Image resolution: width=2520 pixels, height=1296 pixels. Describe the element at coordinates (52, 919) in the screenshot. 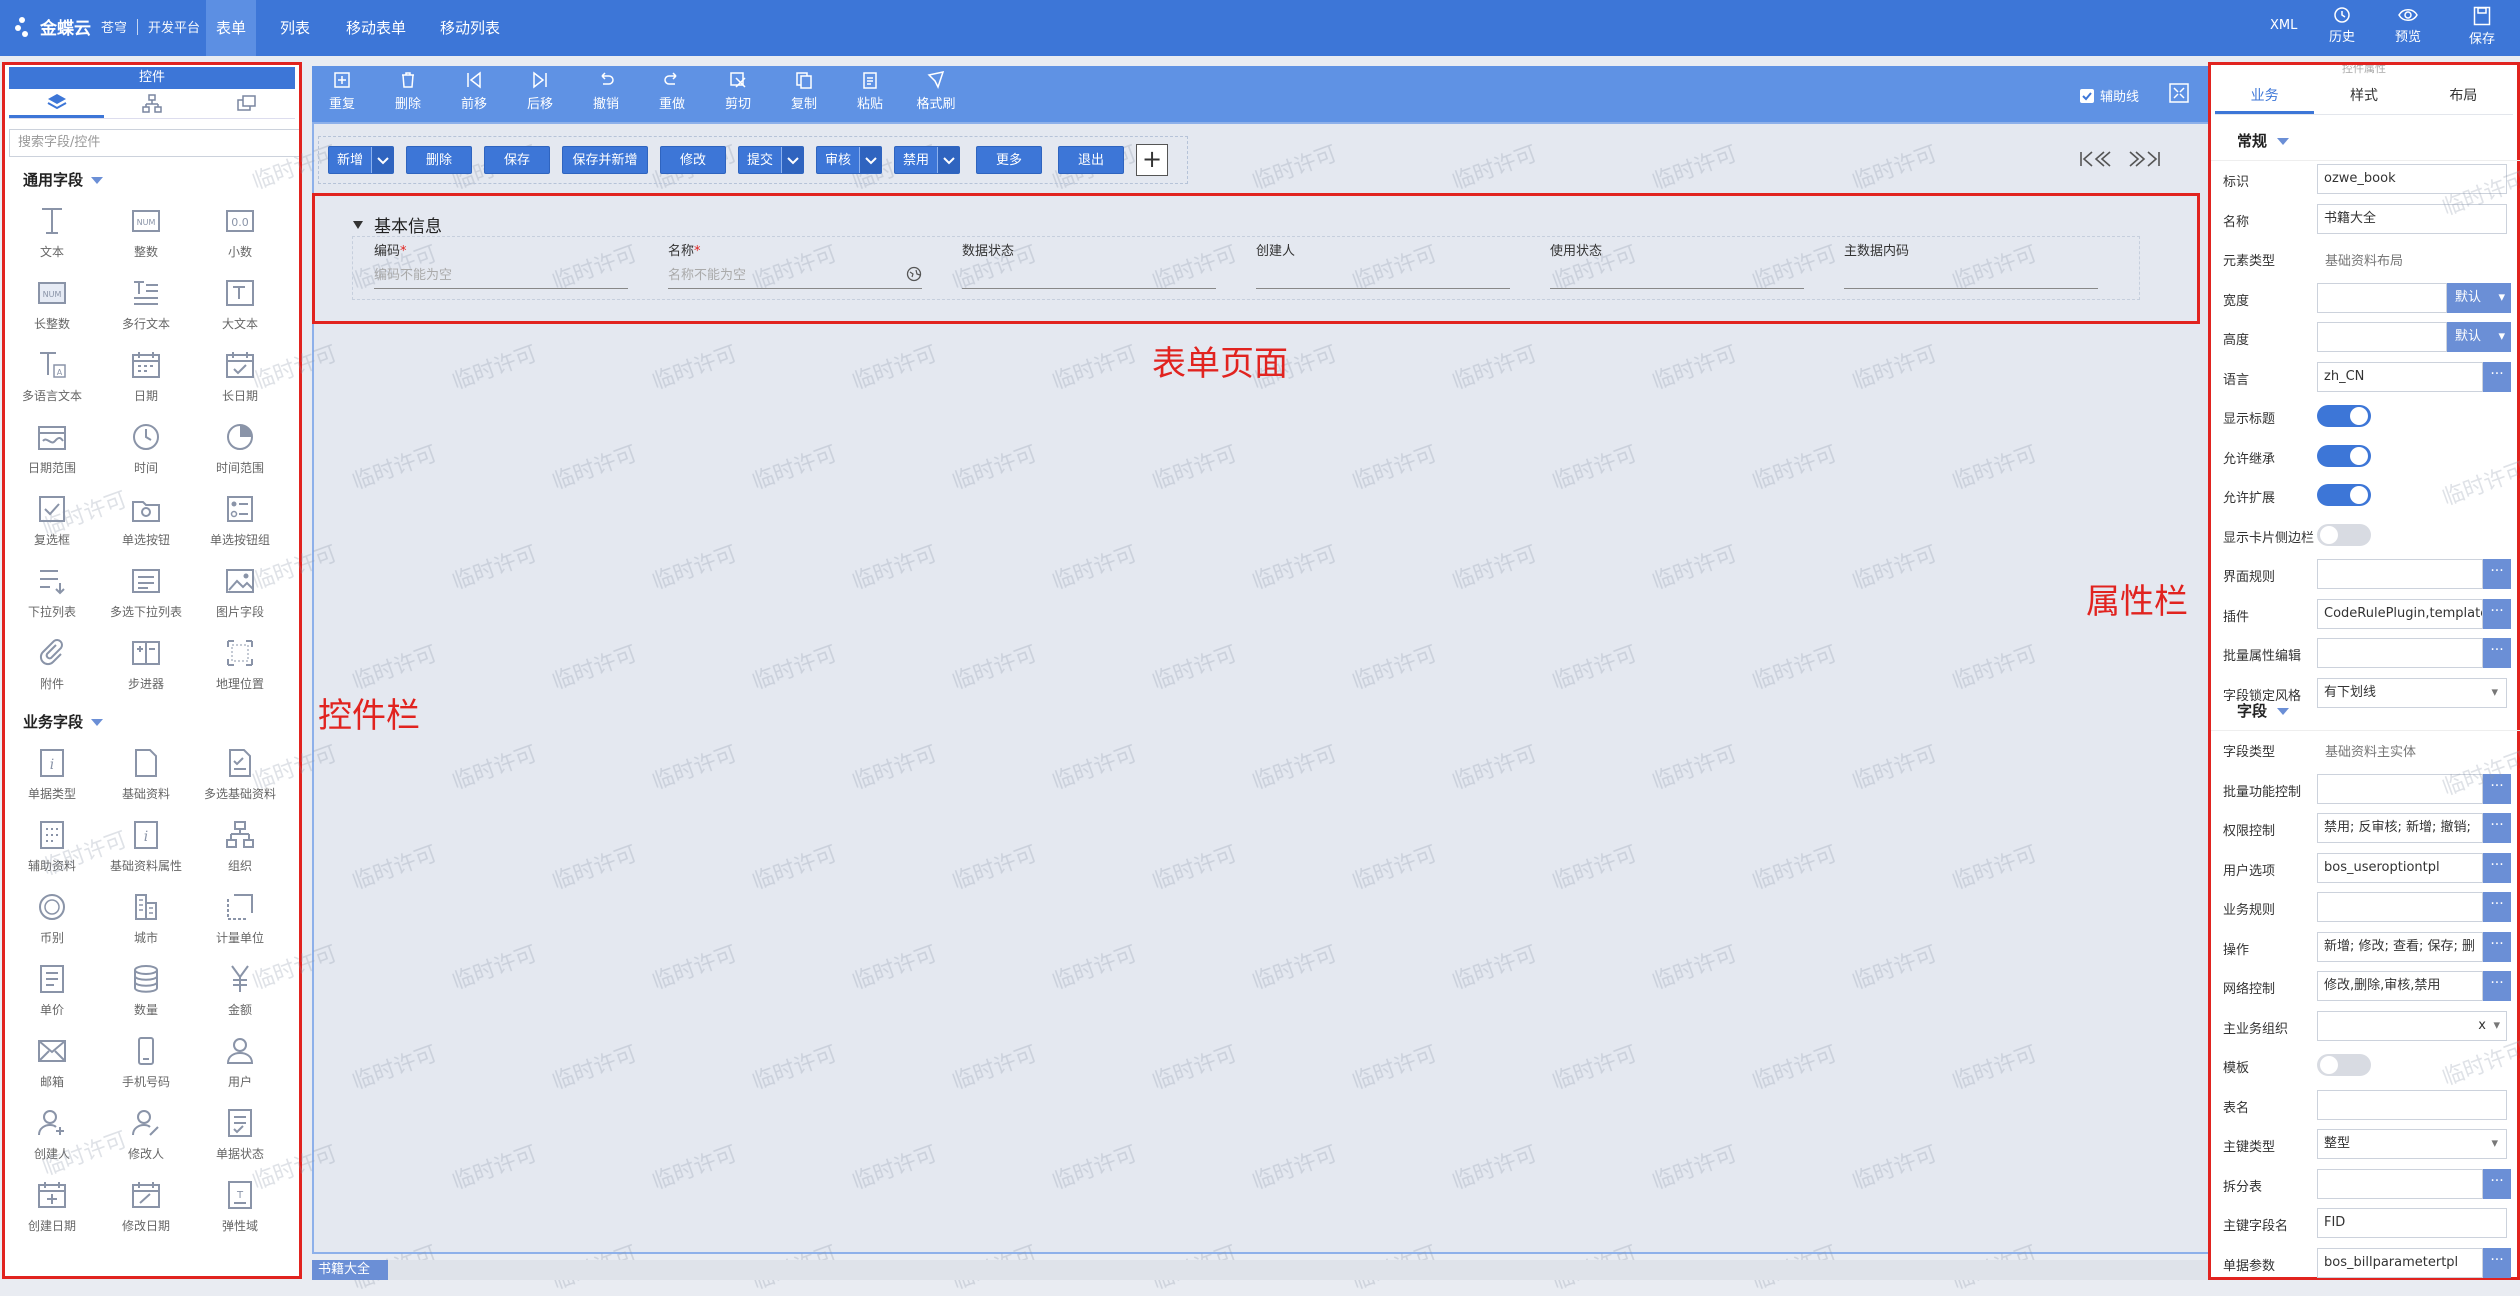

I see `control-item: 币别` at that location.